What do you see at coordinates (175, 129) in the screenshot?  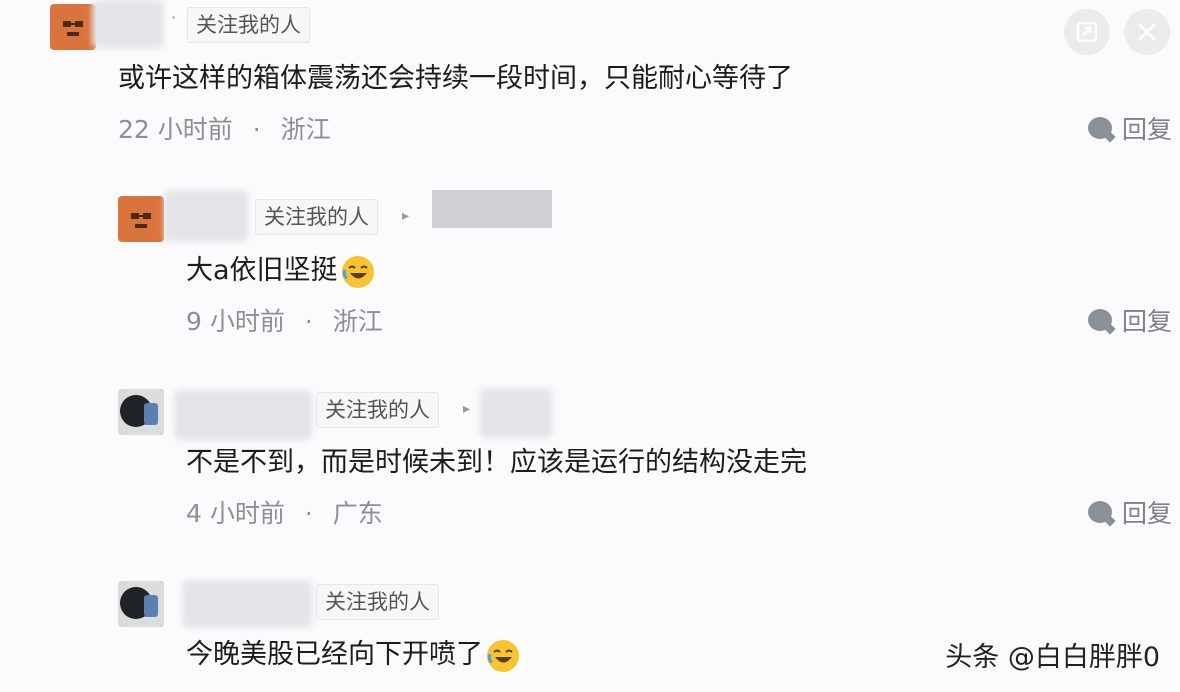 I see `comment-time: 22 小时前` at bounding box center [175, 129].